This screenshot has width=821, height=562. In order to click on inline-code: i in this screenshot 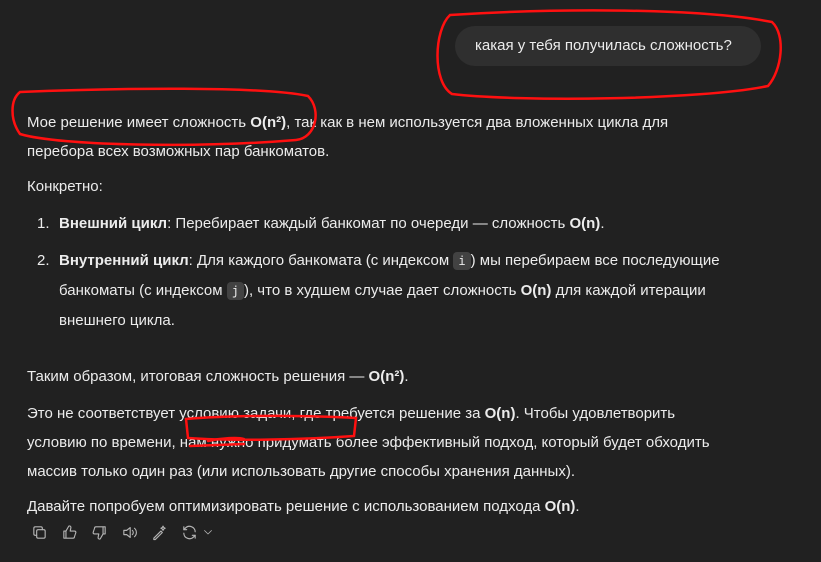, I will do `click(462, 261)`.